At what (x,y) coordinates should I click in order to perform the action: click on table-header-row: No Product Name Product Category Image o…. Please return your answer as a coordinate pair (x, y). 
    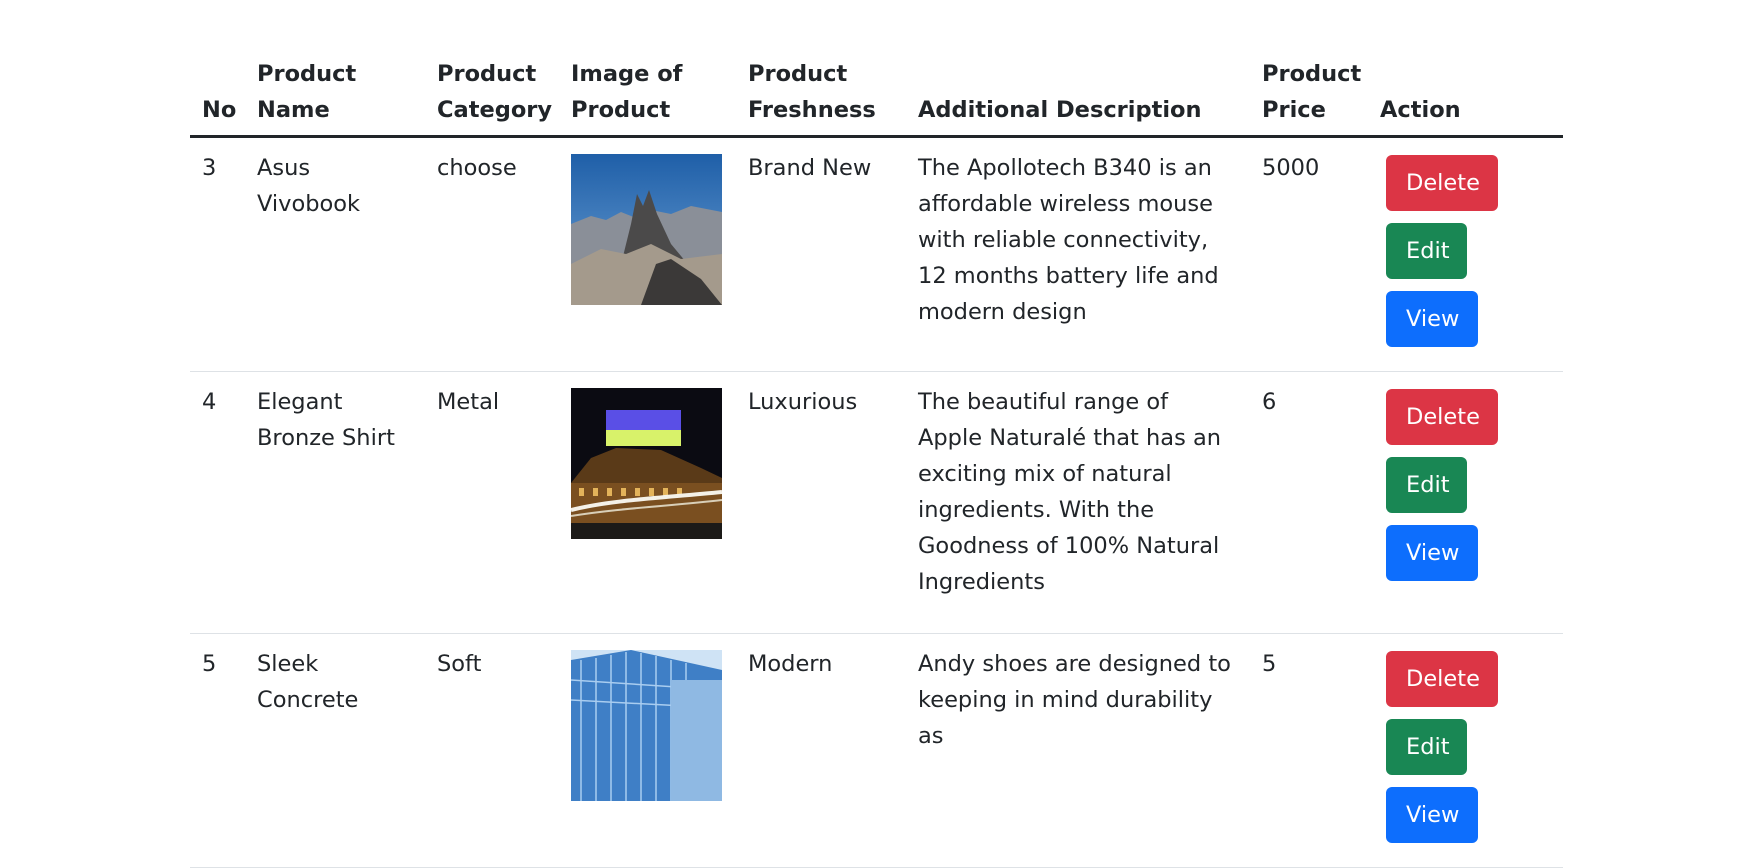
    Looking at the image, I should click on (876, 69).